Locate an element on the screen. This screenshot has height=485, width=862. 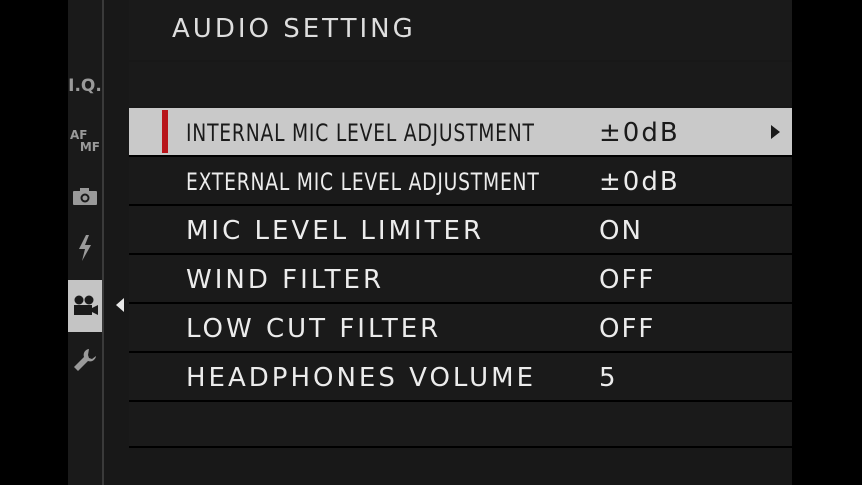
menu-item-label: INTERNAL MIC LEVEL ADJUSTMENT is located at coordinates (360, 133).